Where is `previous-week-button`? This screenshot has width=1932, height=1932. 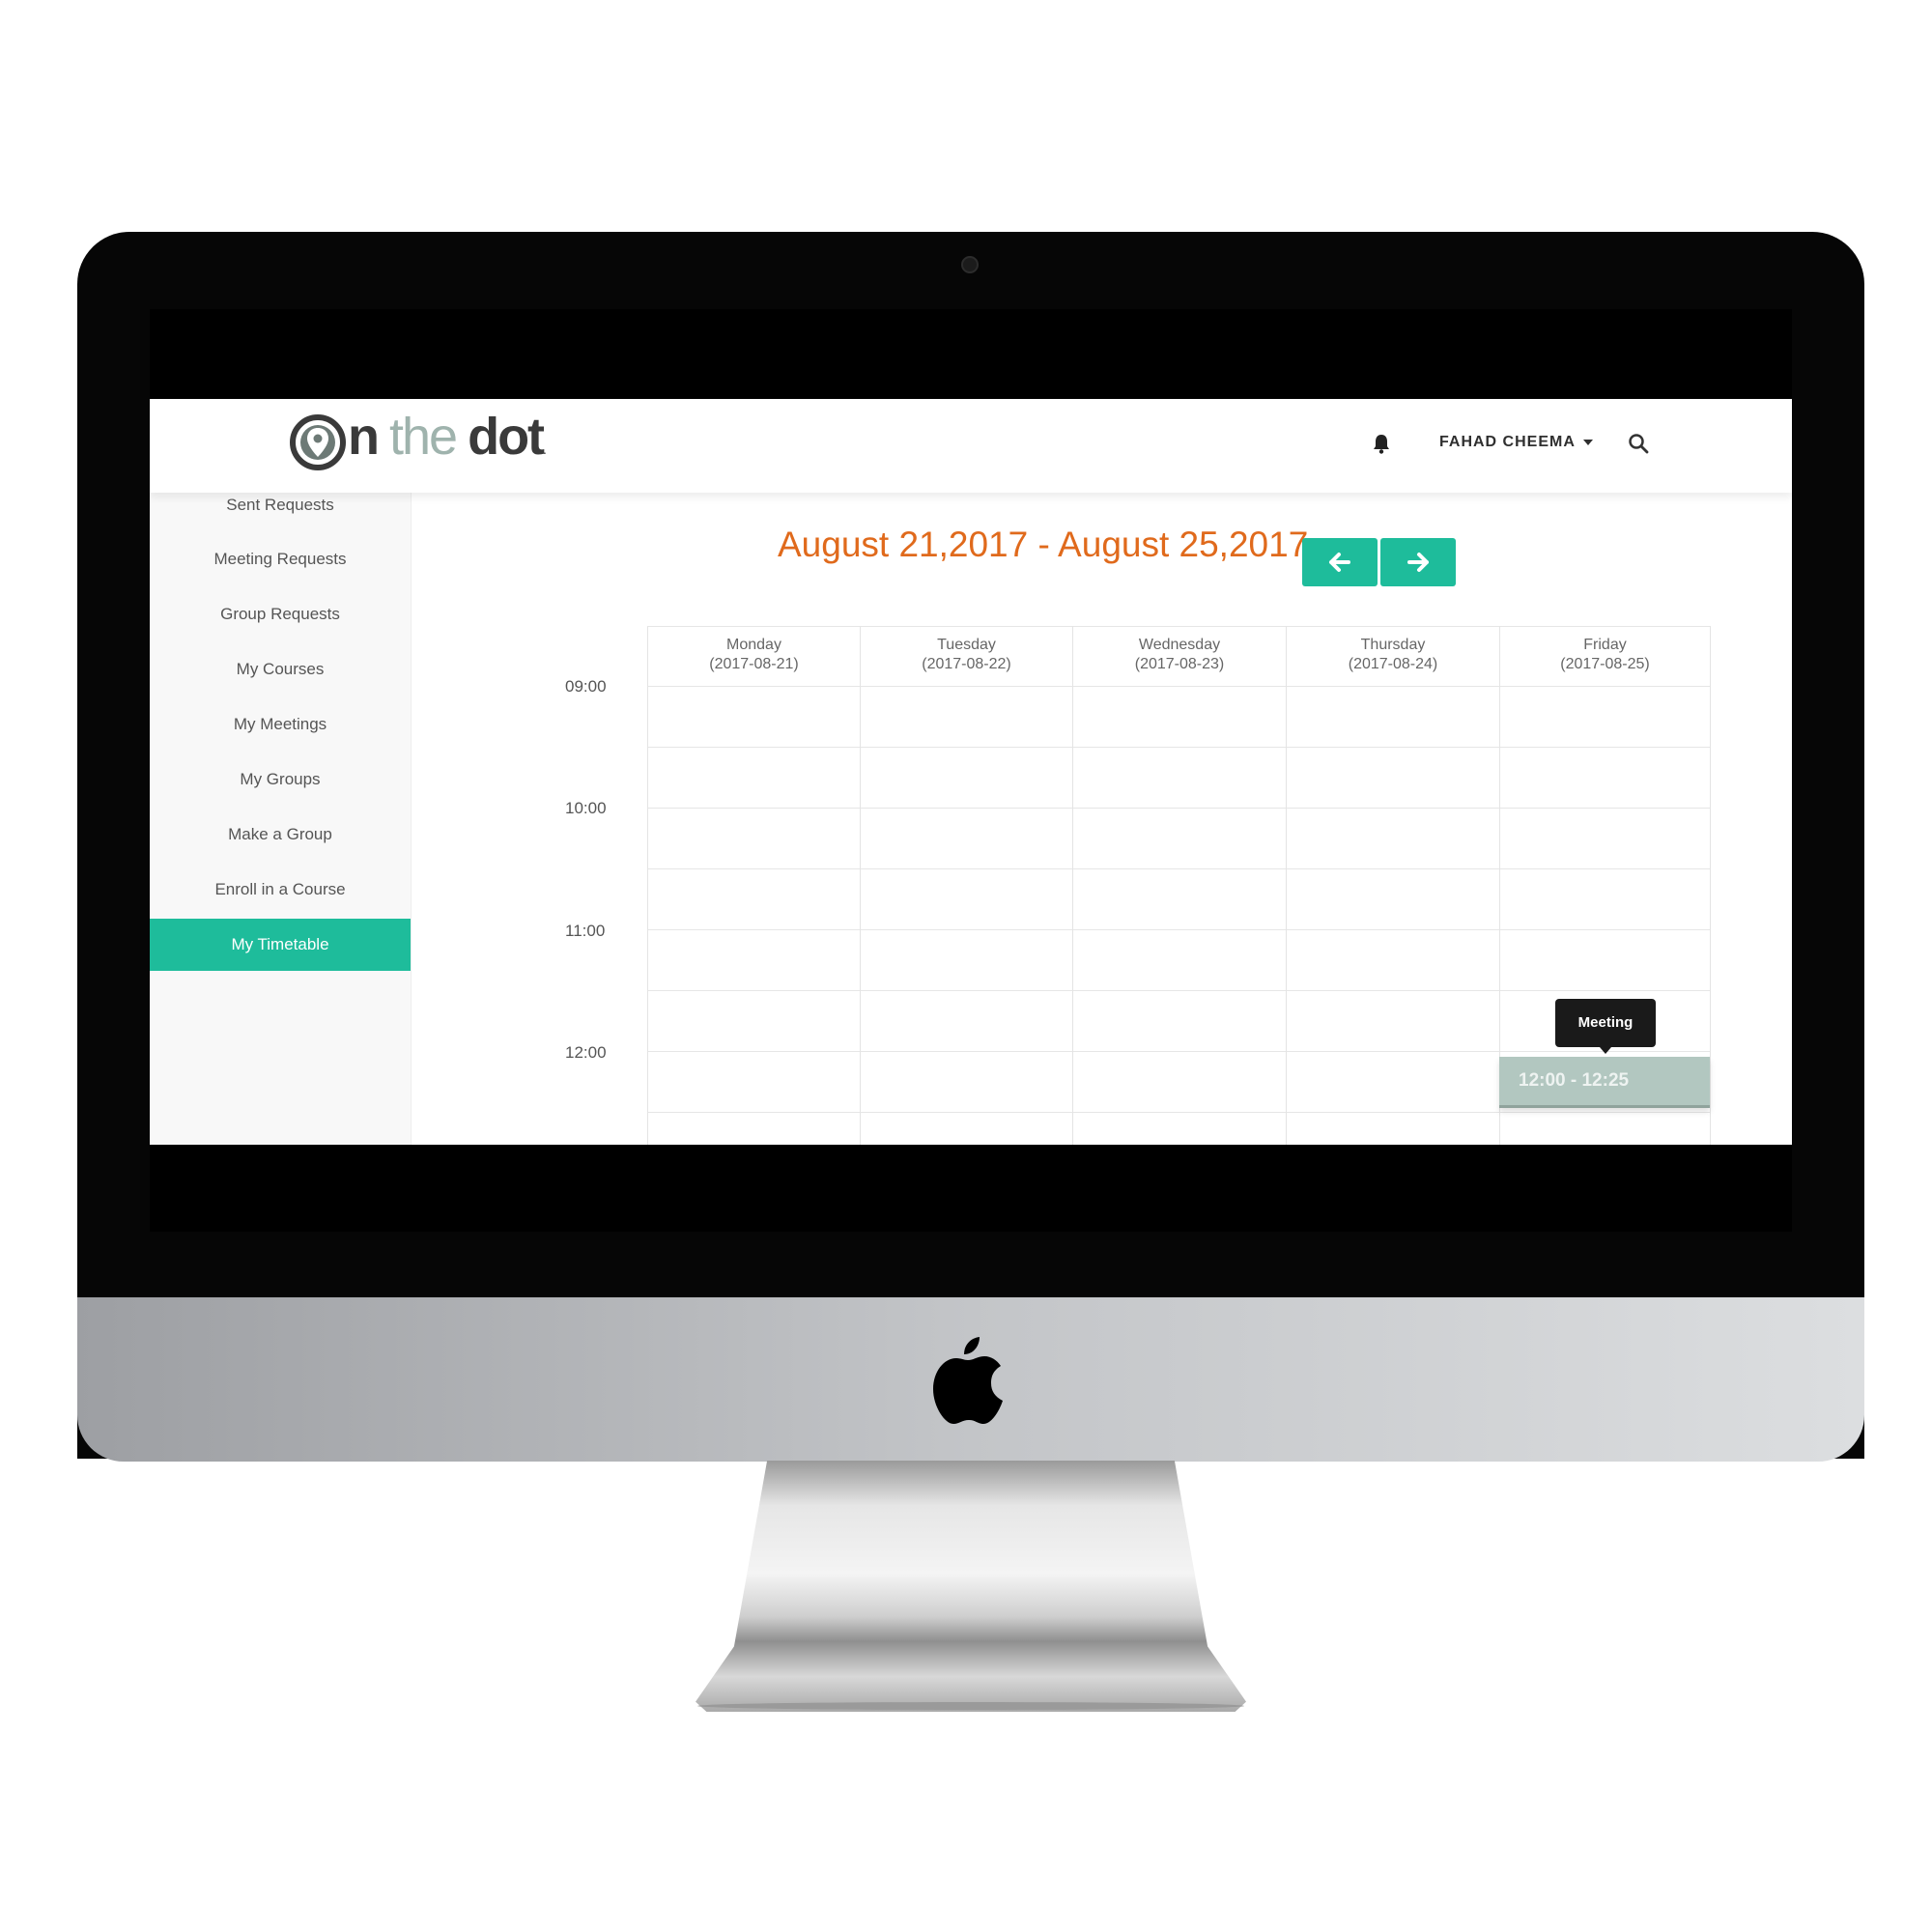 previous-week-button is located at coordinates (1340, 562).